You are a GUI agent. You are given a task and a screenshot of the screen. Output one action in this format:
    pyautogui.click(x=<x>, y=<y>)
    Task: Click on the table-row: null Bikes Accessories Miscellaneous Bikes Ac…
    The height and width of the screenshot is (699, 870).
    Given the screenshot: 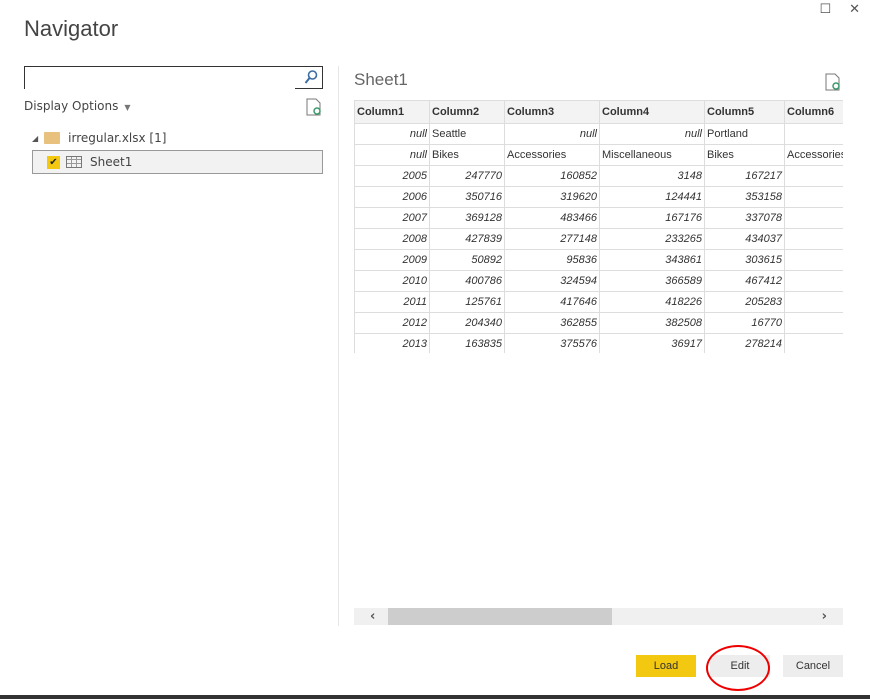 What is the action you would take?
    pyautogui.click(x=598, y=155)
    